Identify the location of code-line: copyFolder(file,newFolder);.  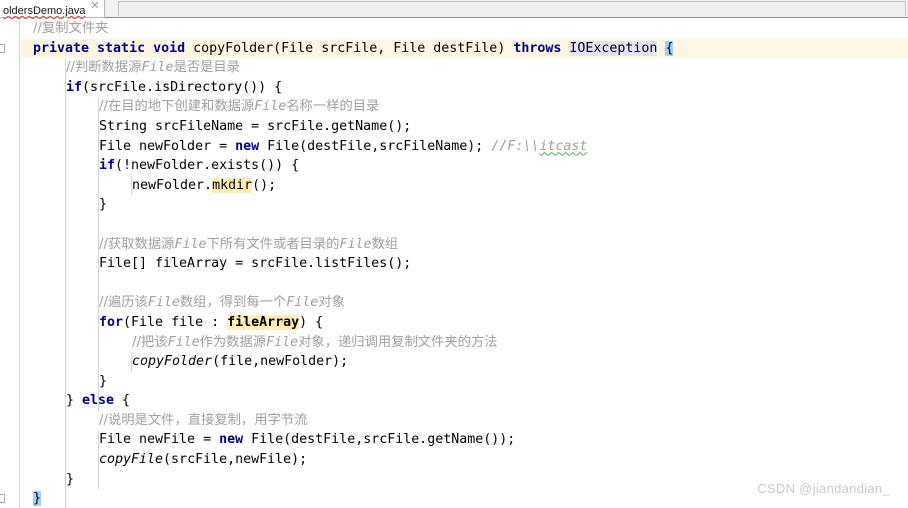
(464, 362).